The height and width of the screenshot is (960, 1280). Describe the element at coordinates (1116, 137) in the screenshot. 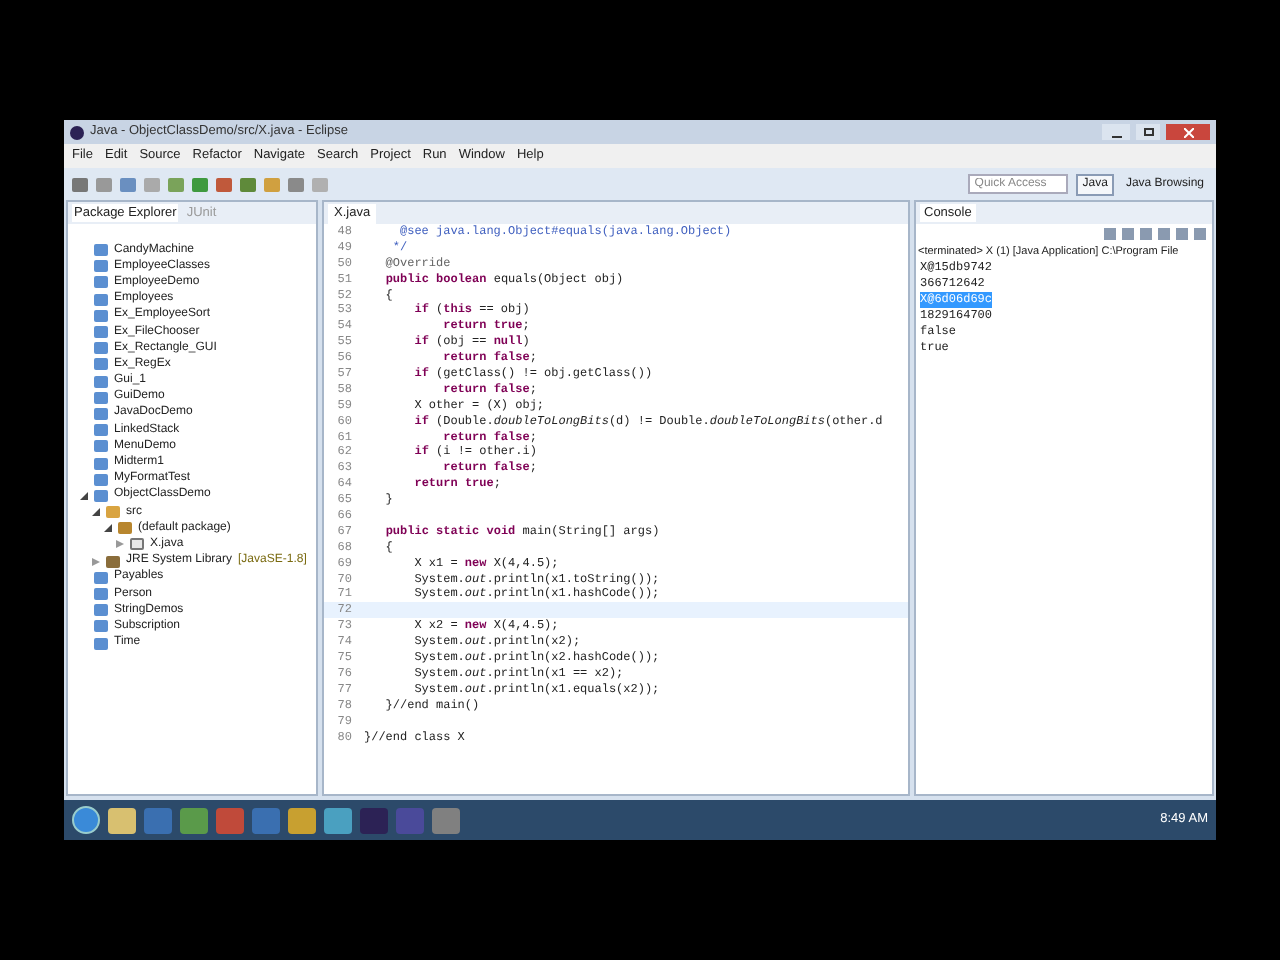

I see `minimize-icon` at that location.